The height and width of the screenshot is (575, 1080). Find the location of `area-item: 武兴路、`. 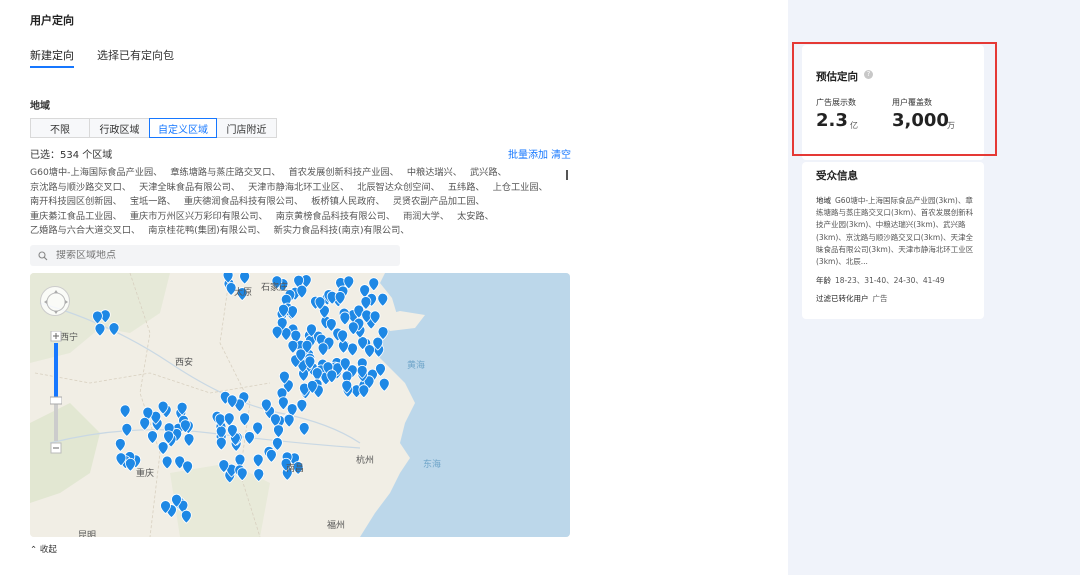

area-item: 武兴路、 is located at coordinates (488, 172).